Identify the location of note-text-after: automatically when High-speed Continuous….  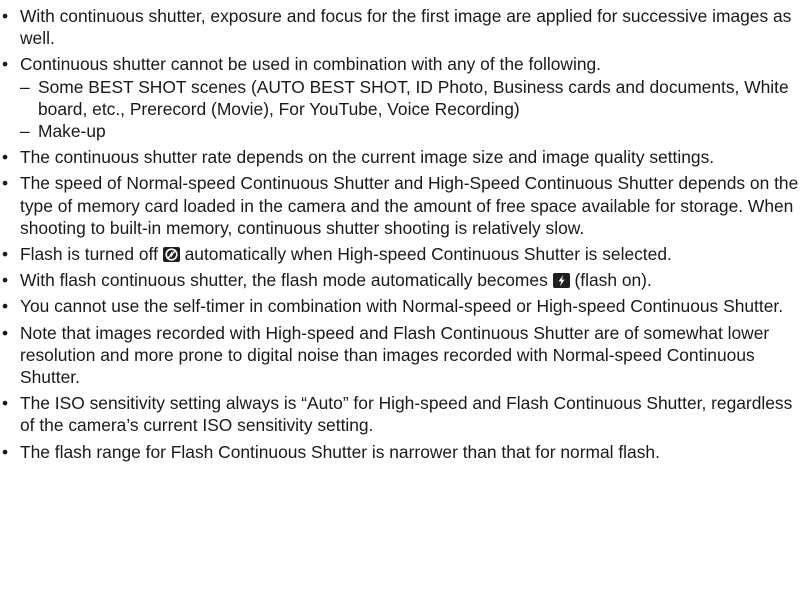
(428, 254).